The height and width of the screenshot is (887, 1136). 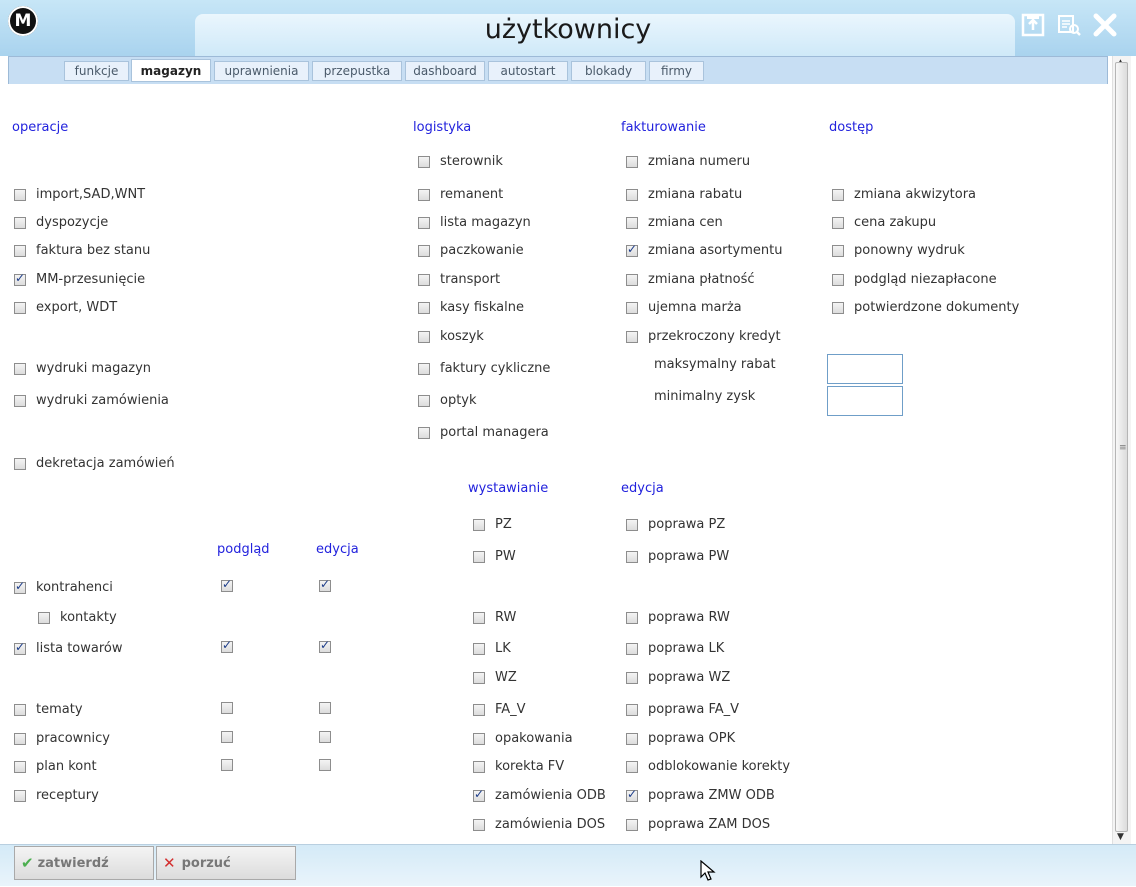 What do you see at coordinates (523, 738) in the screenshot?
I see `checkbox-wyst-opakowania: opakowania` at bounding box center [523, 738].